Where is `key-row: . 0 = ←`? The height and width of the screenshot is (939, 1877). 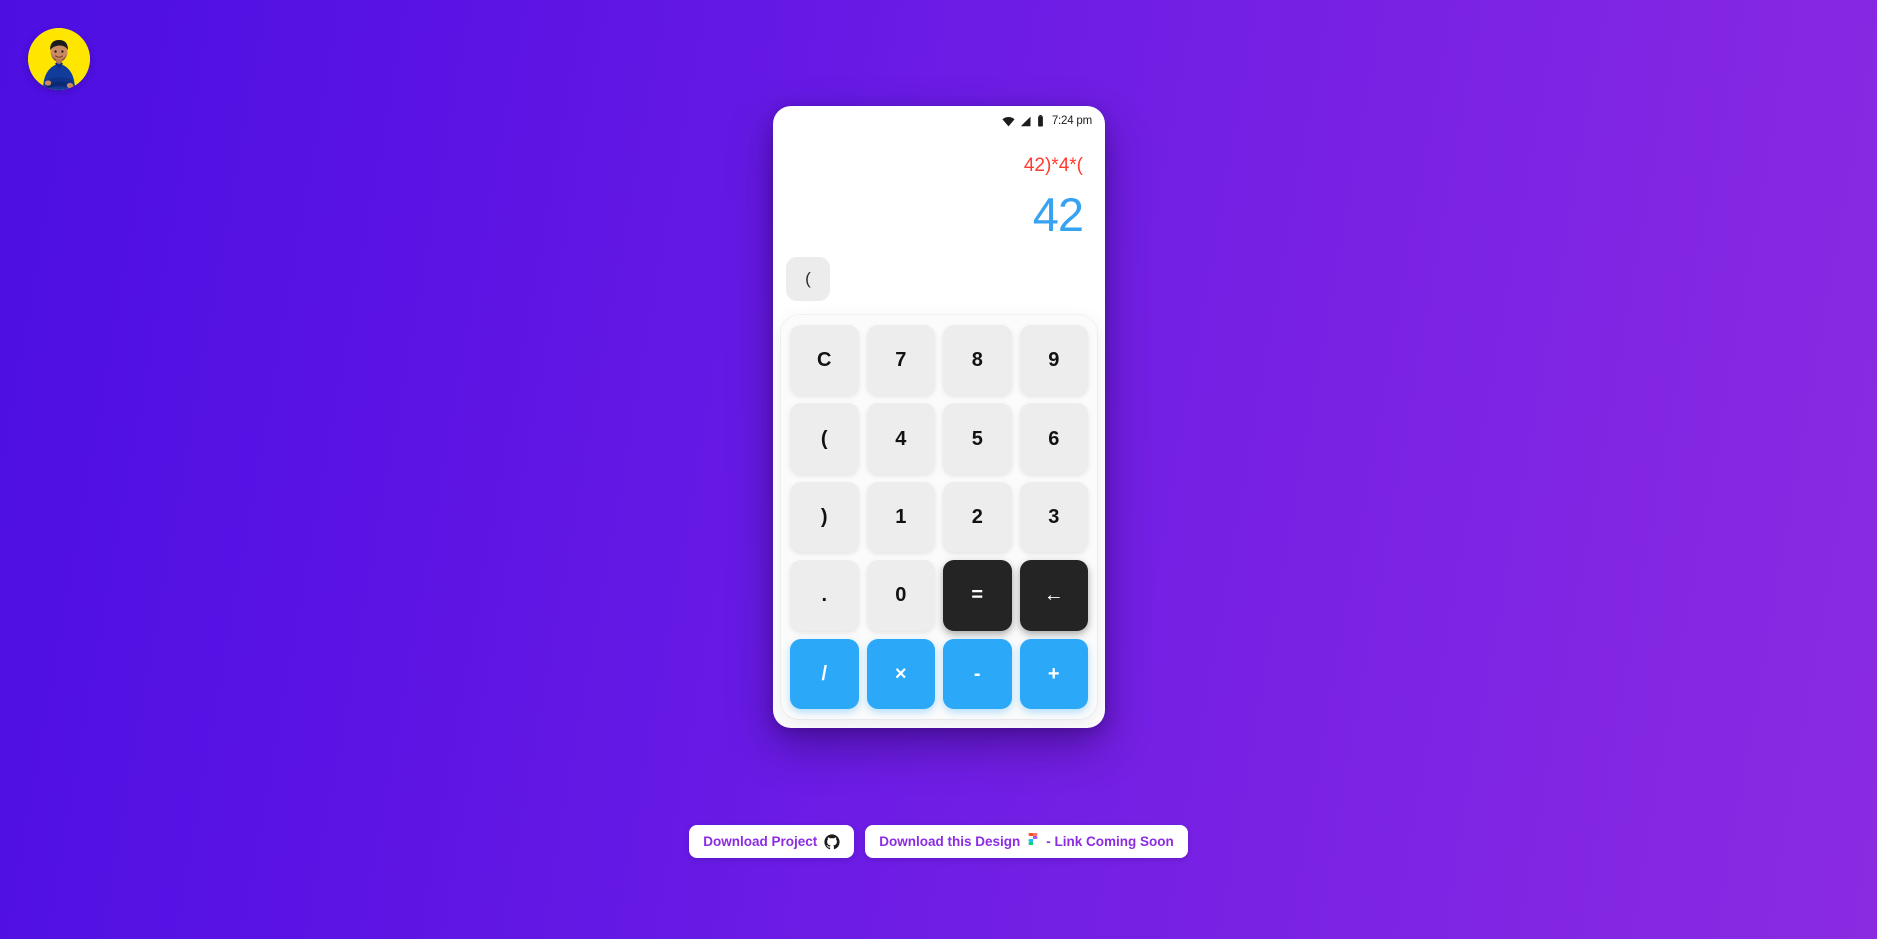
key-row: . 0 = ← is located at coordinates (939, 595).